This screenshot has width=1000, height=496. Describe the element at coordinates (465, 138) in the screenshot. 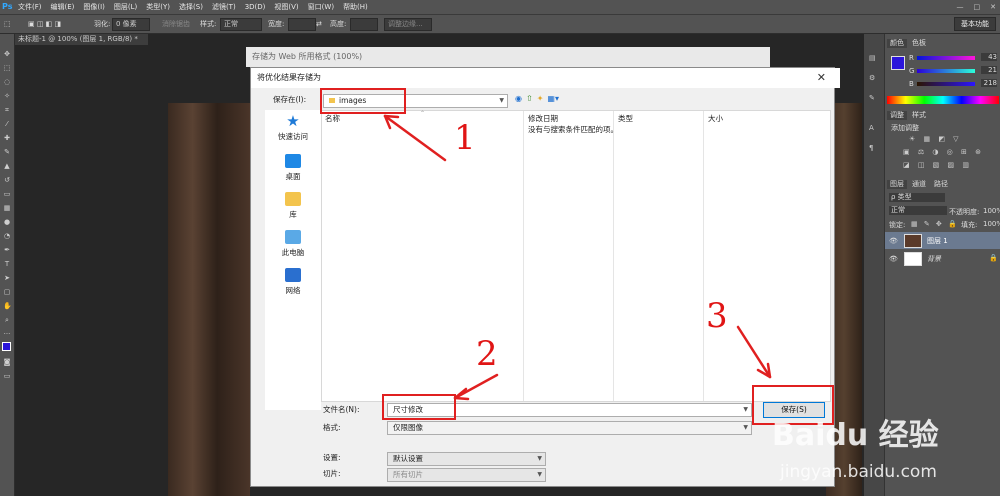

I see `annotation-number-1: 1` at that location.